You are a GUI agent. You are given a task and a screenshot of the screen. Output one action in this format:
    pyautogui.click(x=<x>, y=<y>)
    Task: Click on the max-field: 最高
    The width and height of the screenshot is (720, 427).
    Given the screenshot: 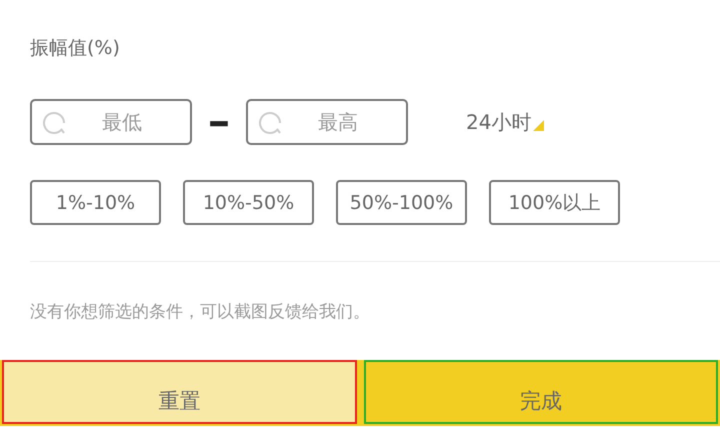 What is the action you would take?
    pyautogui.click(x=327, y=122)
    